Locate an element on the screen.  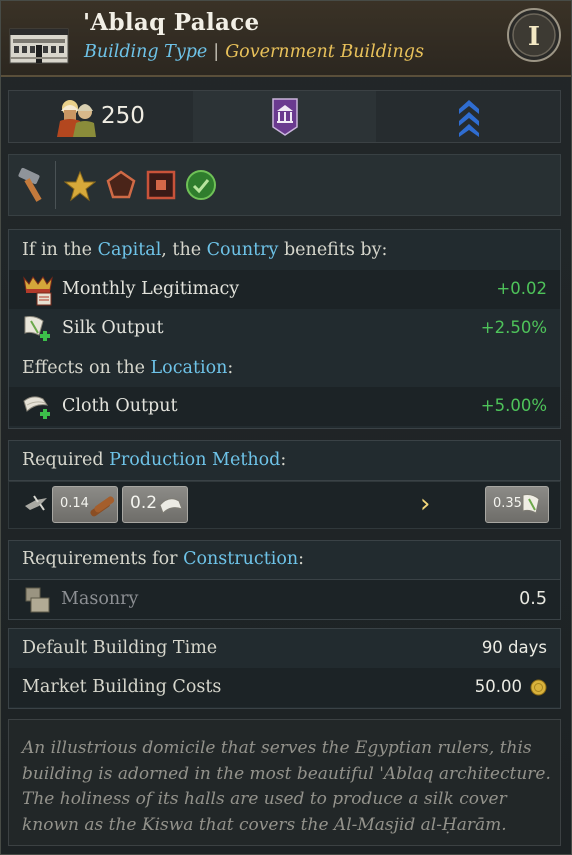
palace-icon is located at coordinates (39, 46).